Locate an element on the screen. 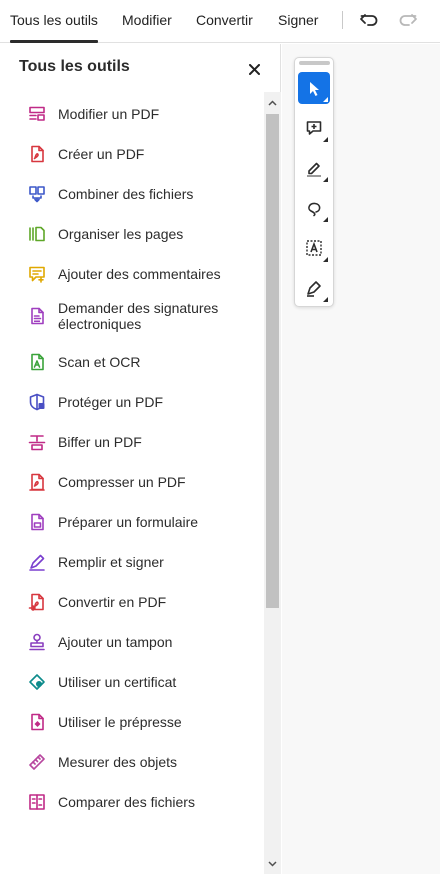 The height and width of the screenshot is (874, 440). tool-item: Biffer un PDF is located at coordinates (132, 442).